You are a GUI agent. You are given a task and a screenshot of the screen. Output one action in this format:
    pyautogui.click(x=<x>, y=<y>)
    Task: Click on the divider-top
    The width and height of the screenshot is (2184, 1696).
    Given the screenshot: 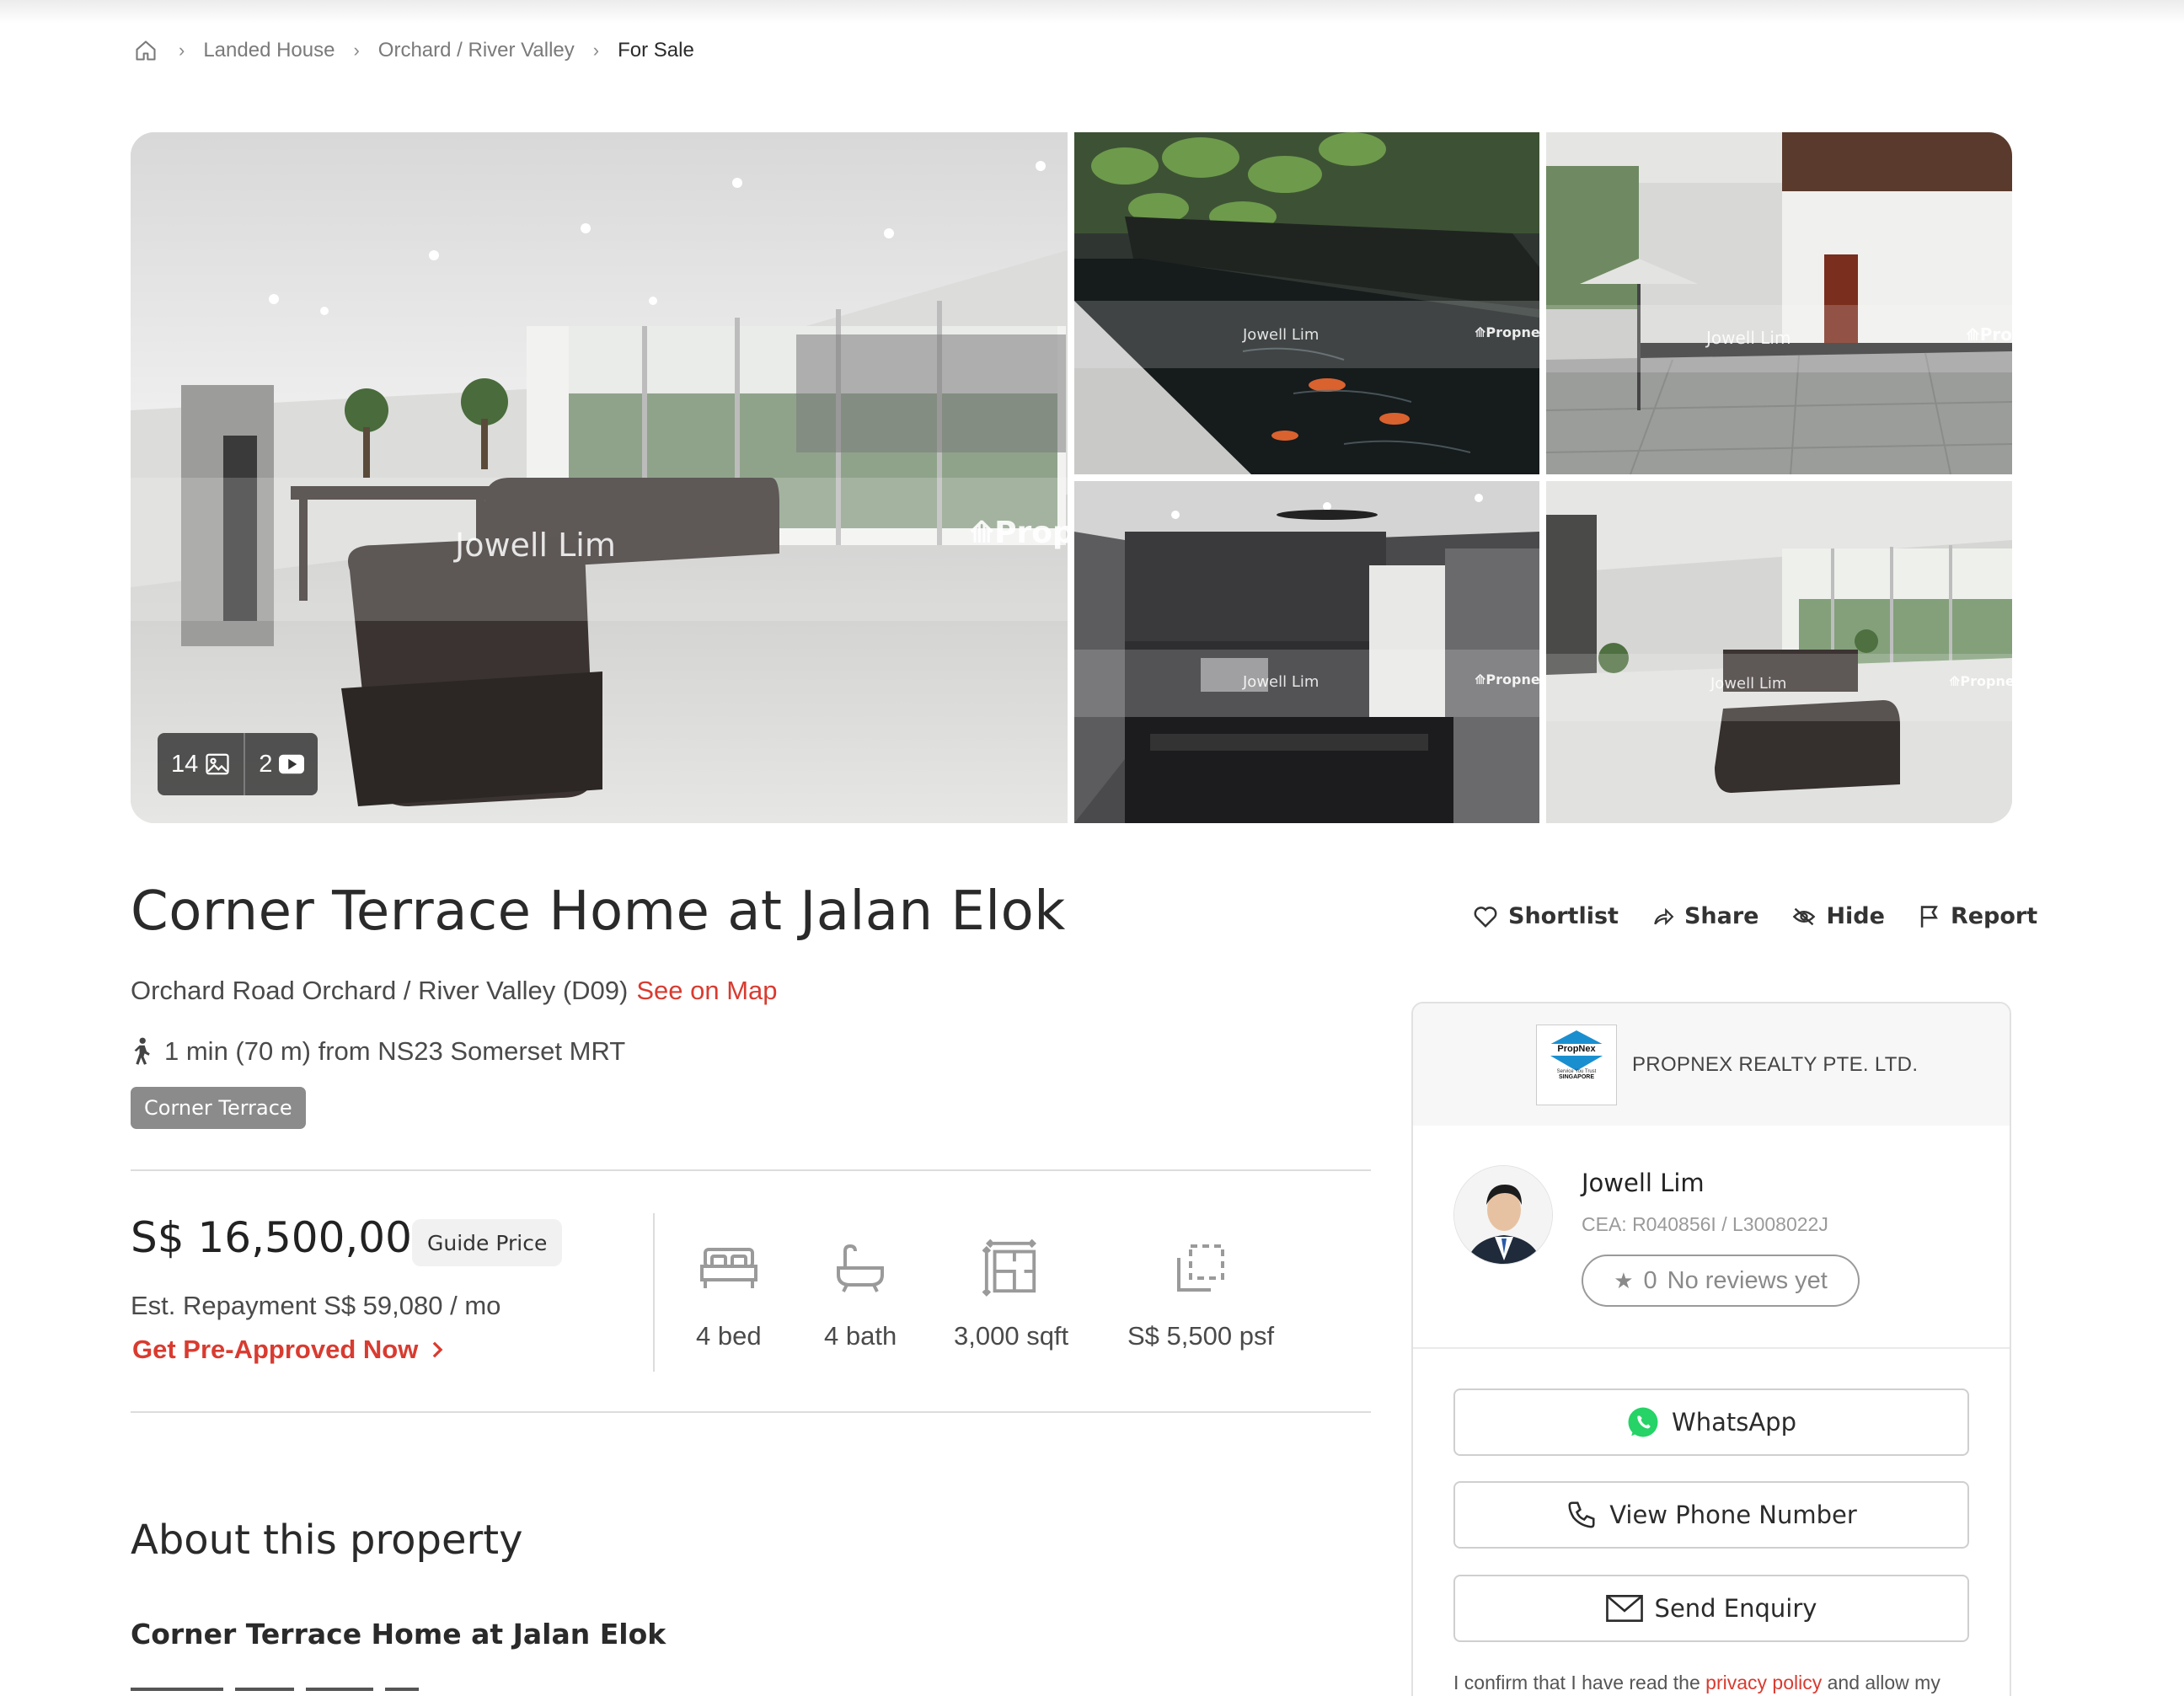 What is the action you would take?
    pyautogui.click(x=751, y=1170)
    